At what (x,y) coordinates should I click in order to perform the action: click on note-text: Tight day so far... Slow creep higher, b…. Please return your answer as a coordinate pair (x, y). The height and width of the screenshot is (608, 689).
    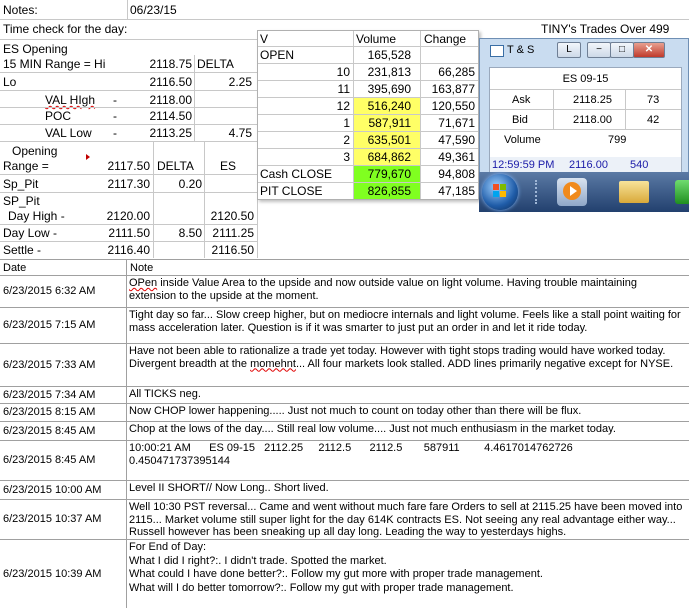
    Looking at the image, I should click on (407, 325).